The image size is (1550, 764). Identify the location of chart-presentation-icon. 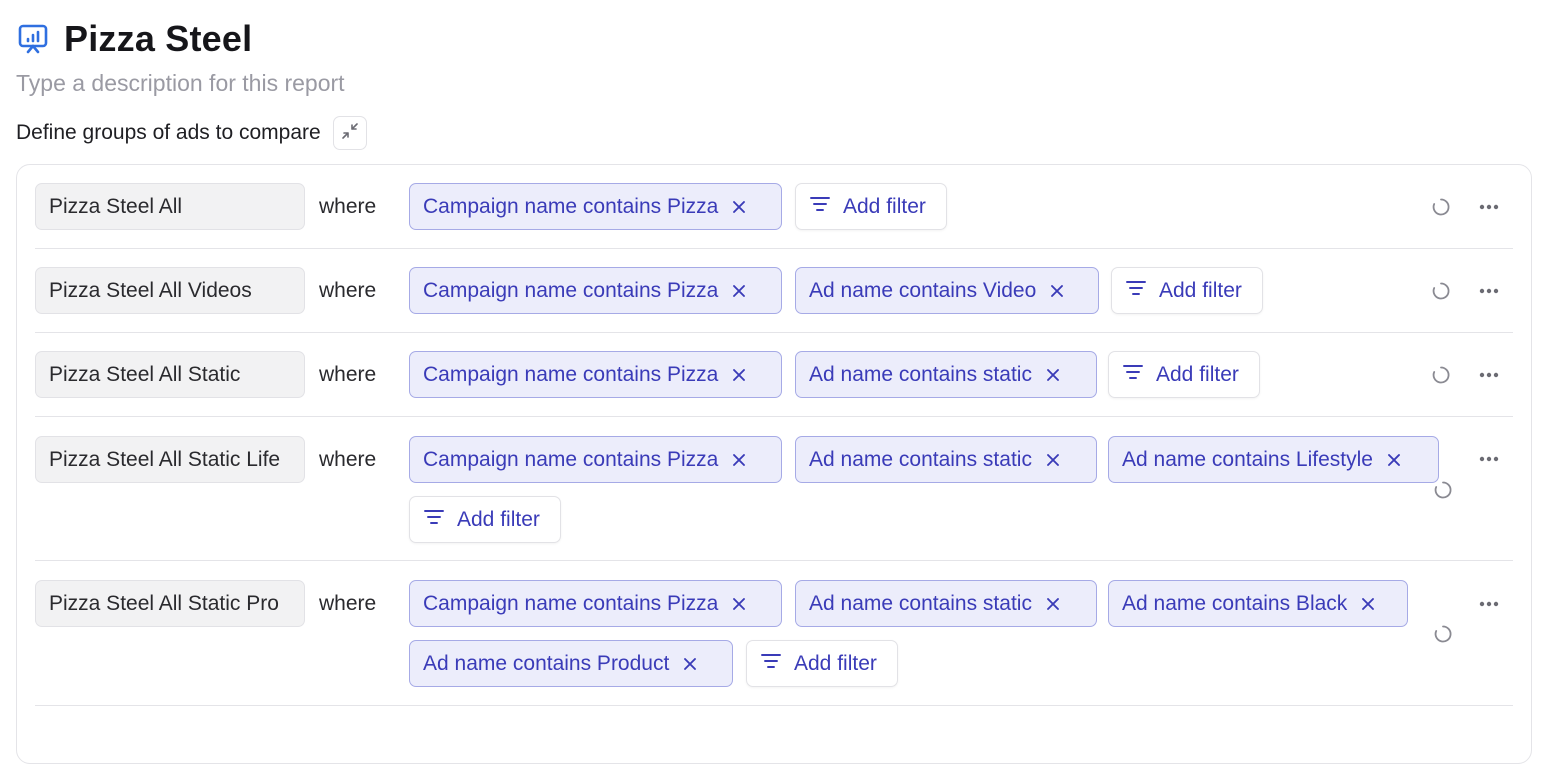
(33, 39).